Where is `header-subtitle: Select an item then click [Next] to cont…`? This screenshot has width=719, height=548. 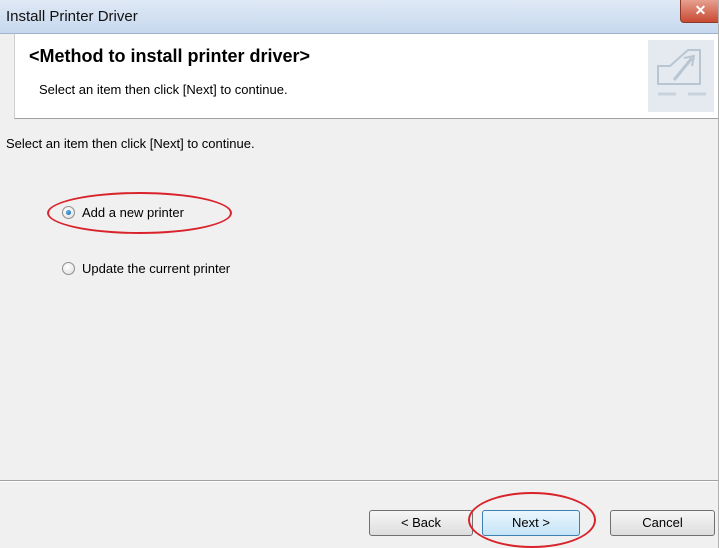
header-subtitle: Select an item then click [Next] to cont… is located at coordinates (163, 89).